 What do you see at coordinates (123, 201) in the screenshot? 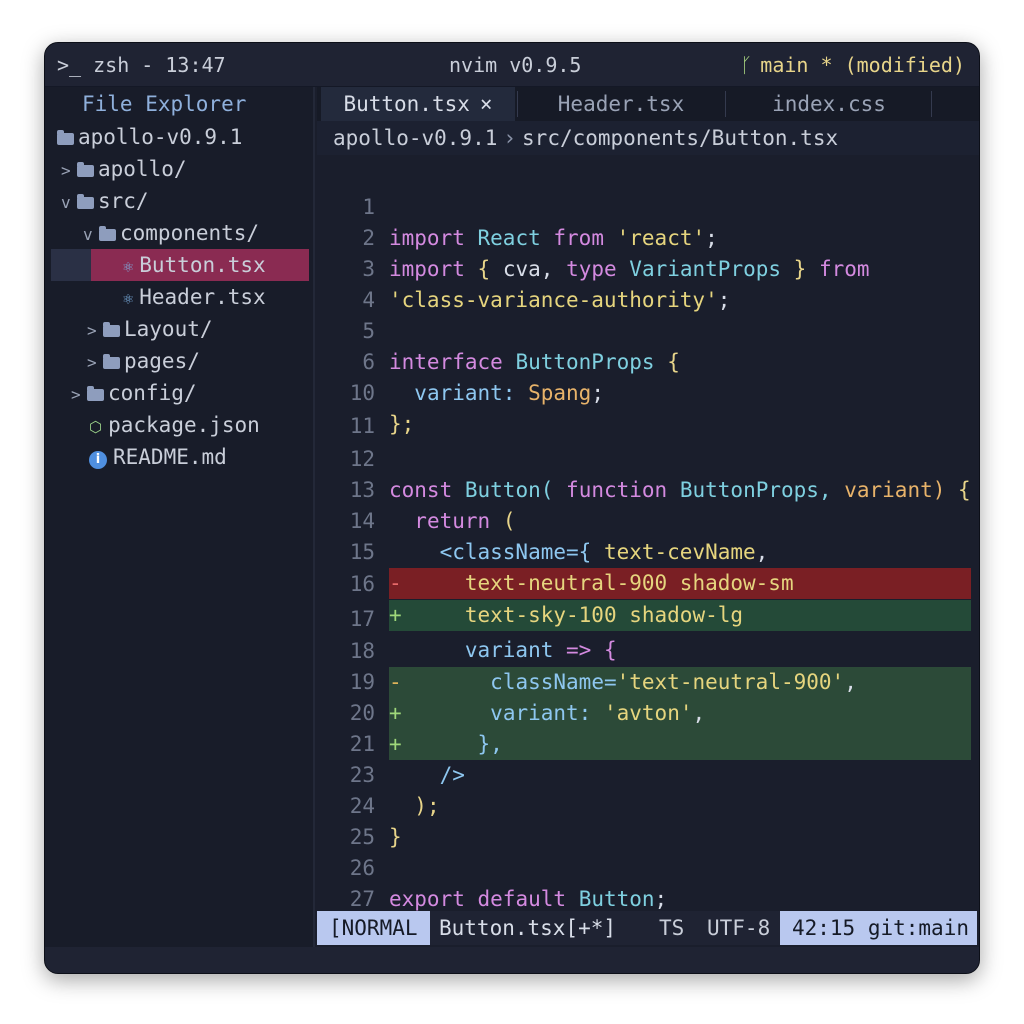
I see `tree-item-label: src/` at bounding box center [123, 201].